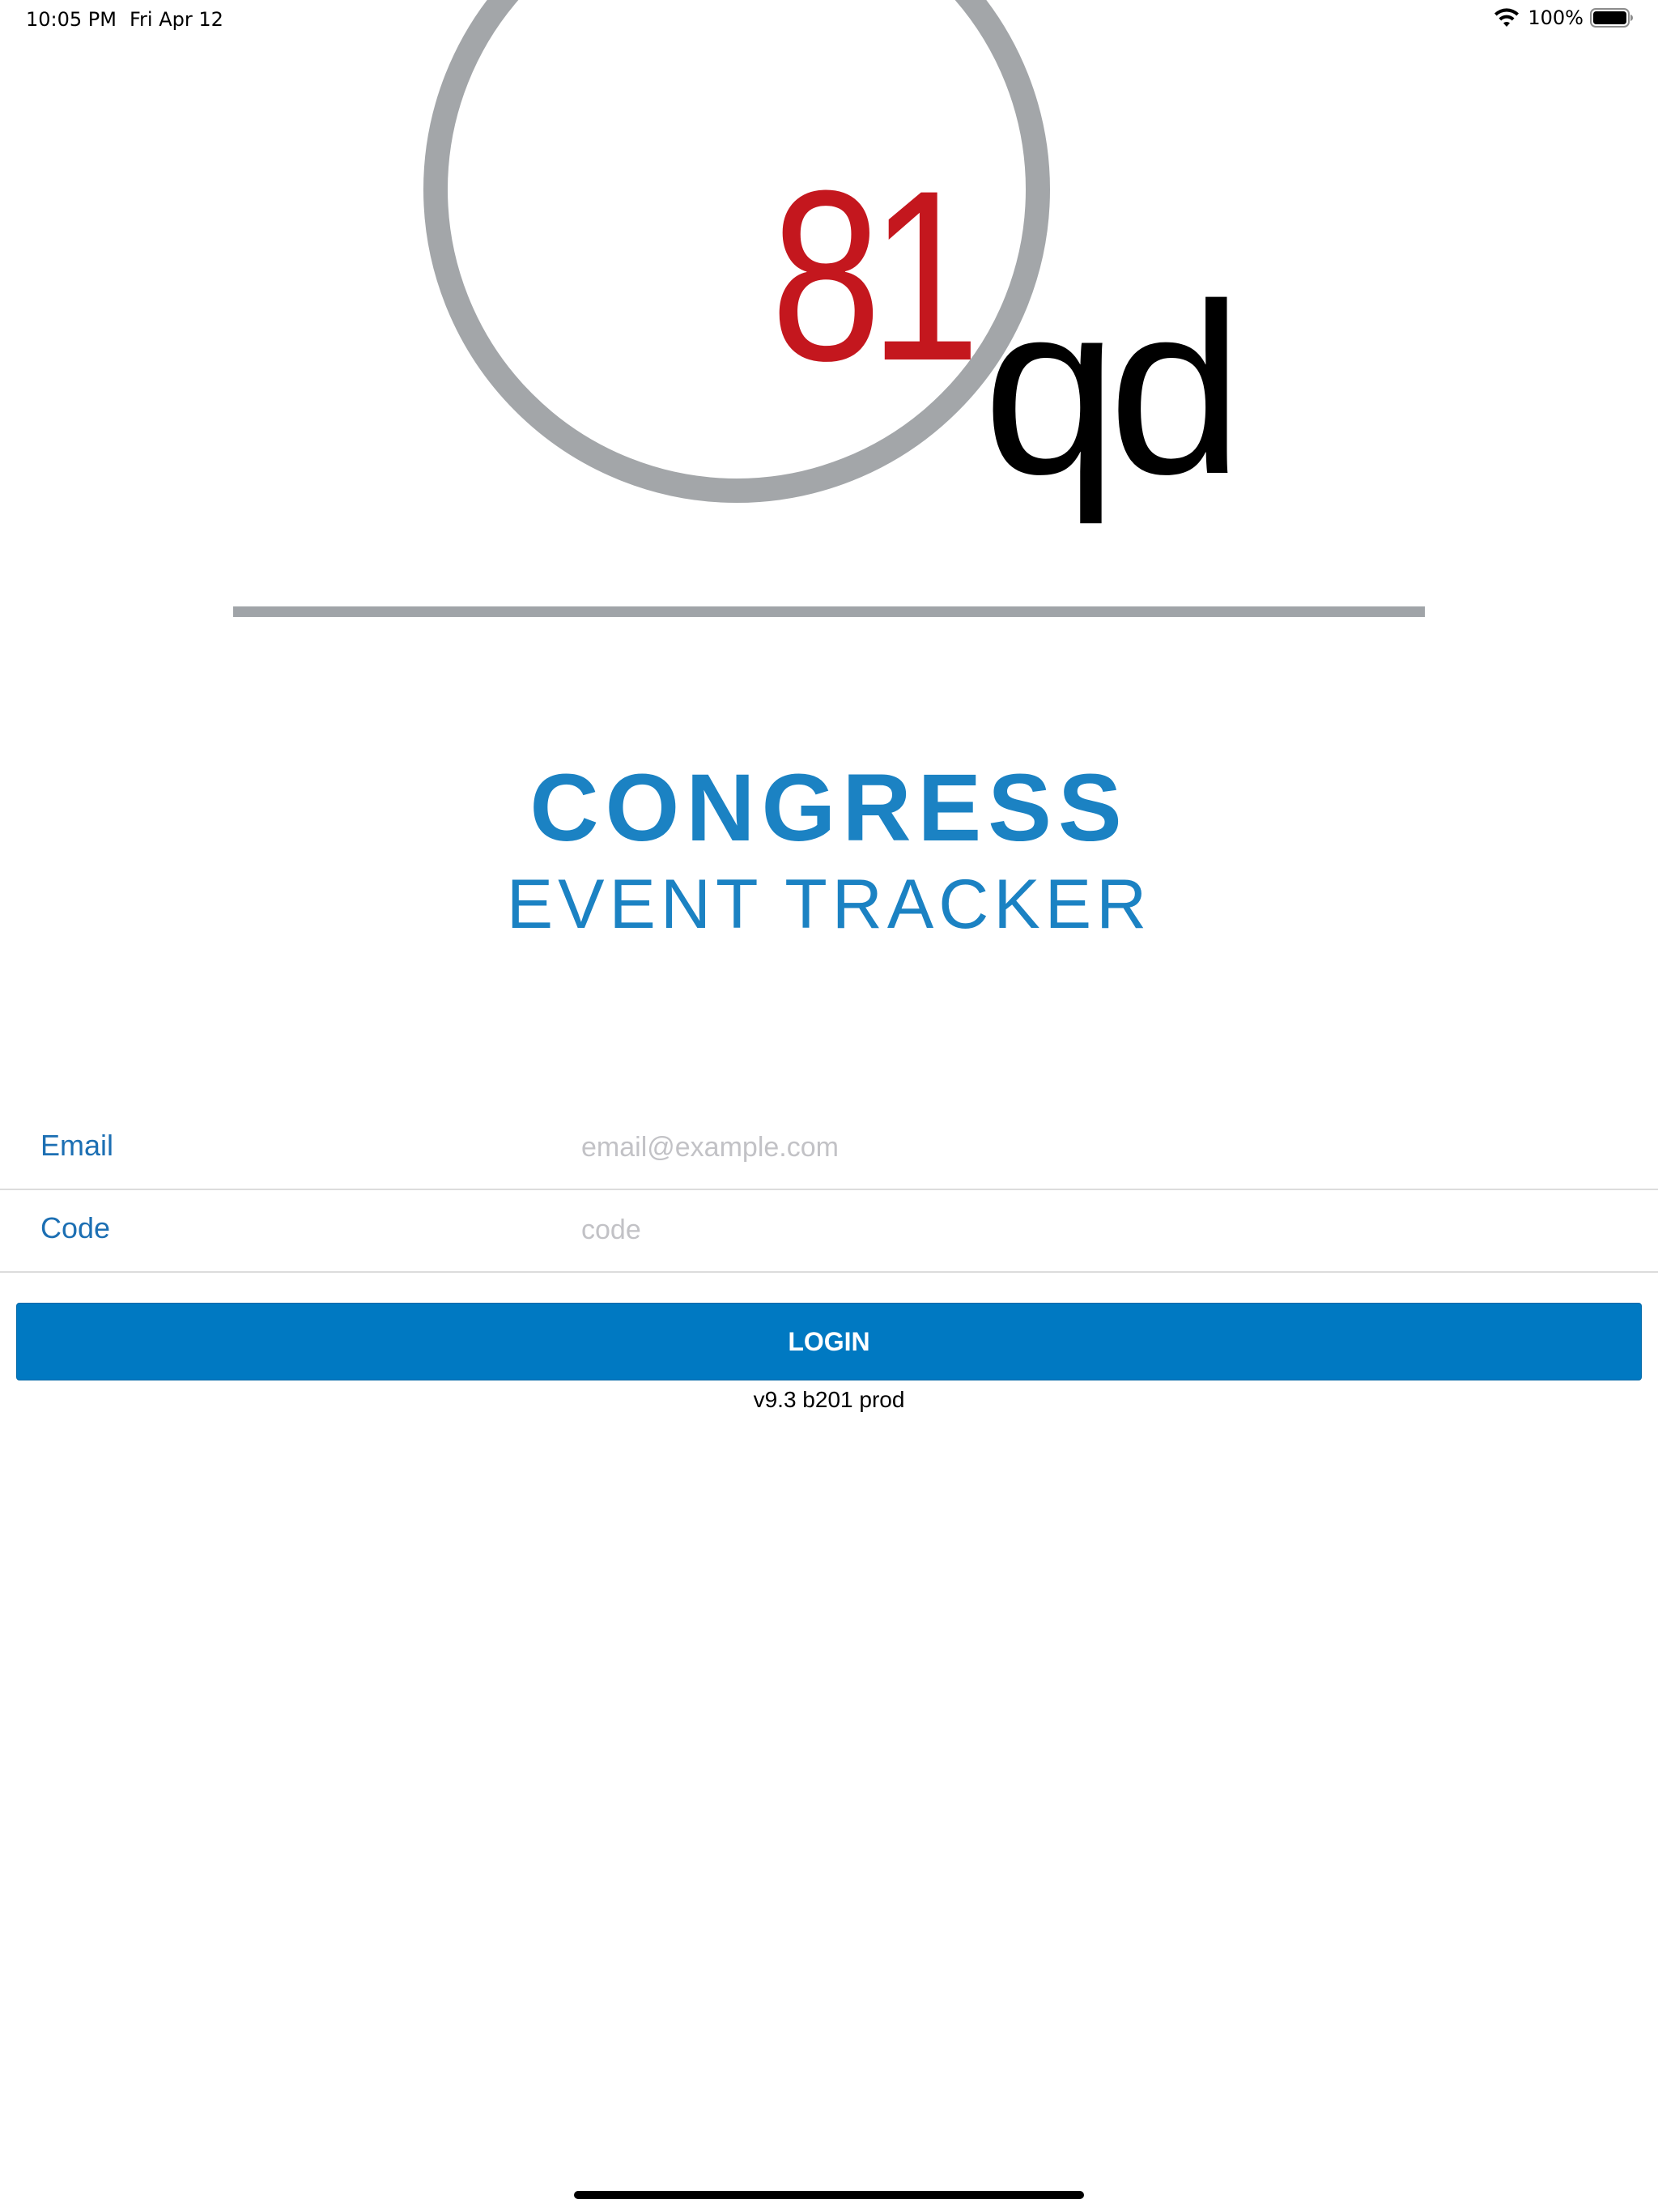 This screenshot has width=1658, height=2212. What do you see at coordinates (1067, 1230) in the screenshot?
I see `code-field` at bounding box center [1067, 1230].